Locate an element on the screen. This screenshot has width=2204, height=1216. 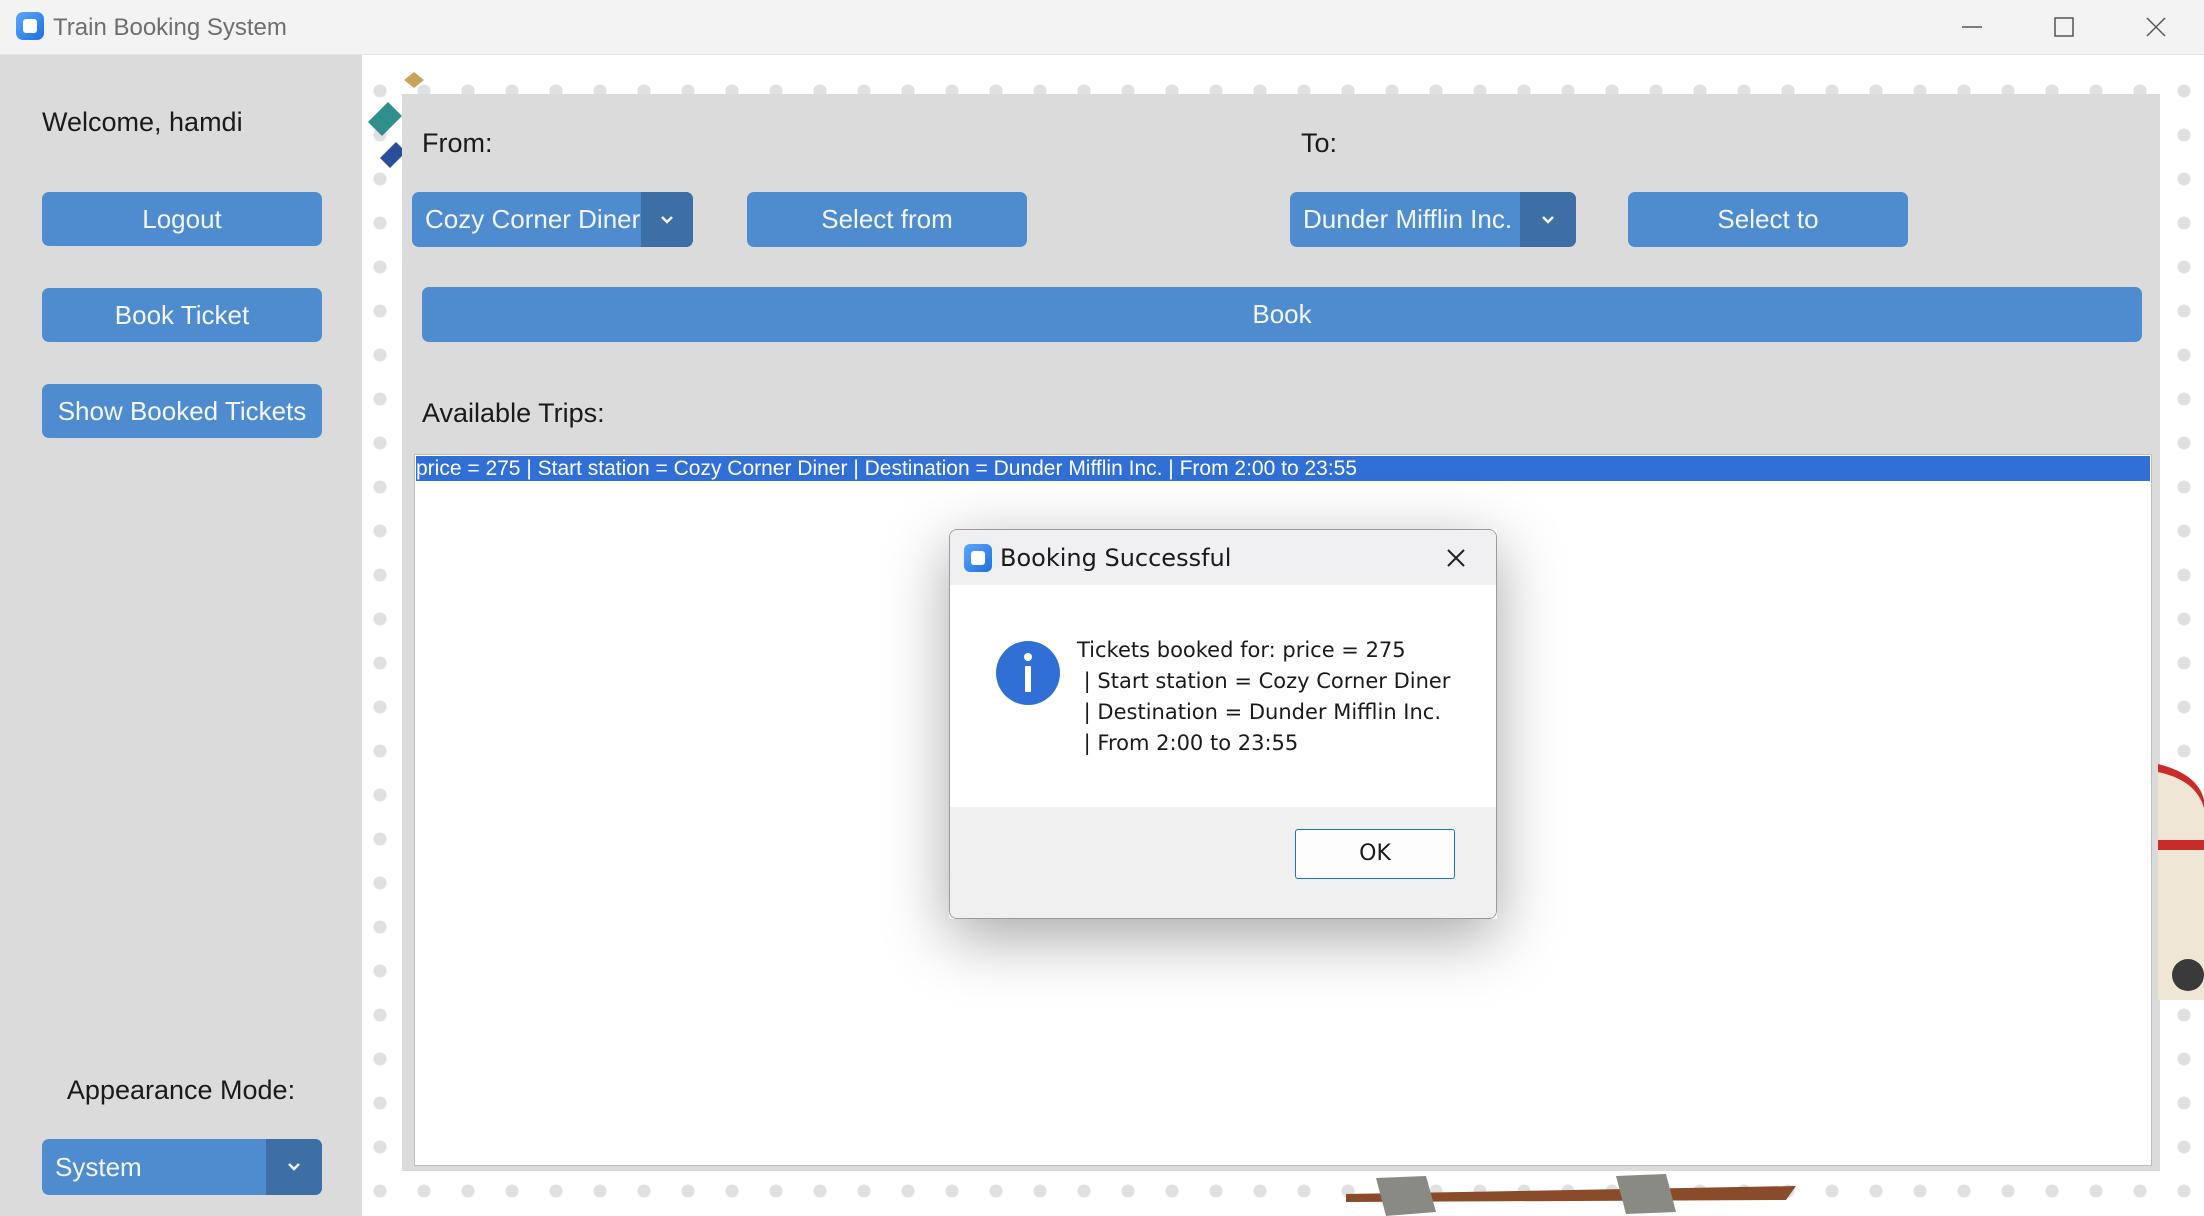
info-icon is located at coordinates (1028, 673).